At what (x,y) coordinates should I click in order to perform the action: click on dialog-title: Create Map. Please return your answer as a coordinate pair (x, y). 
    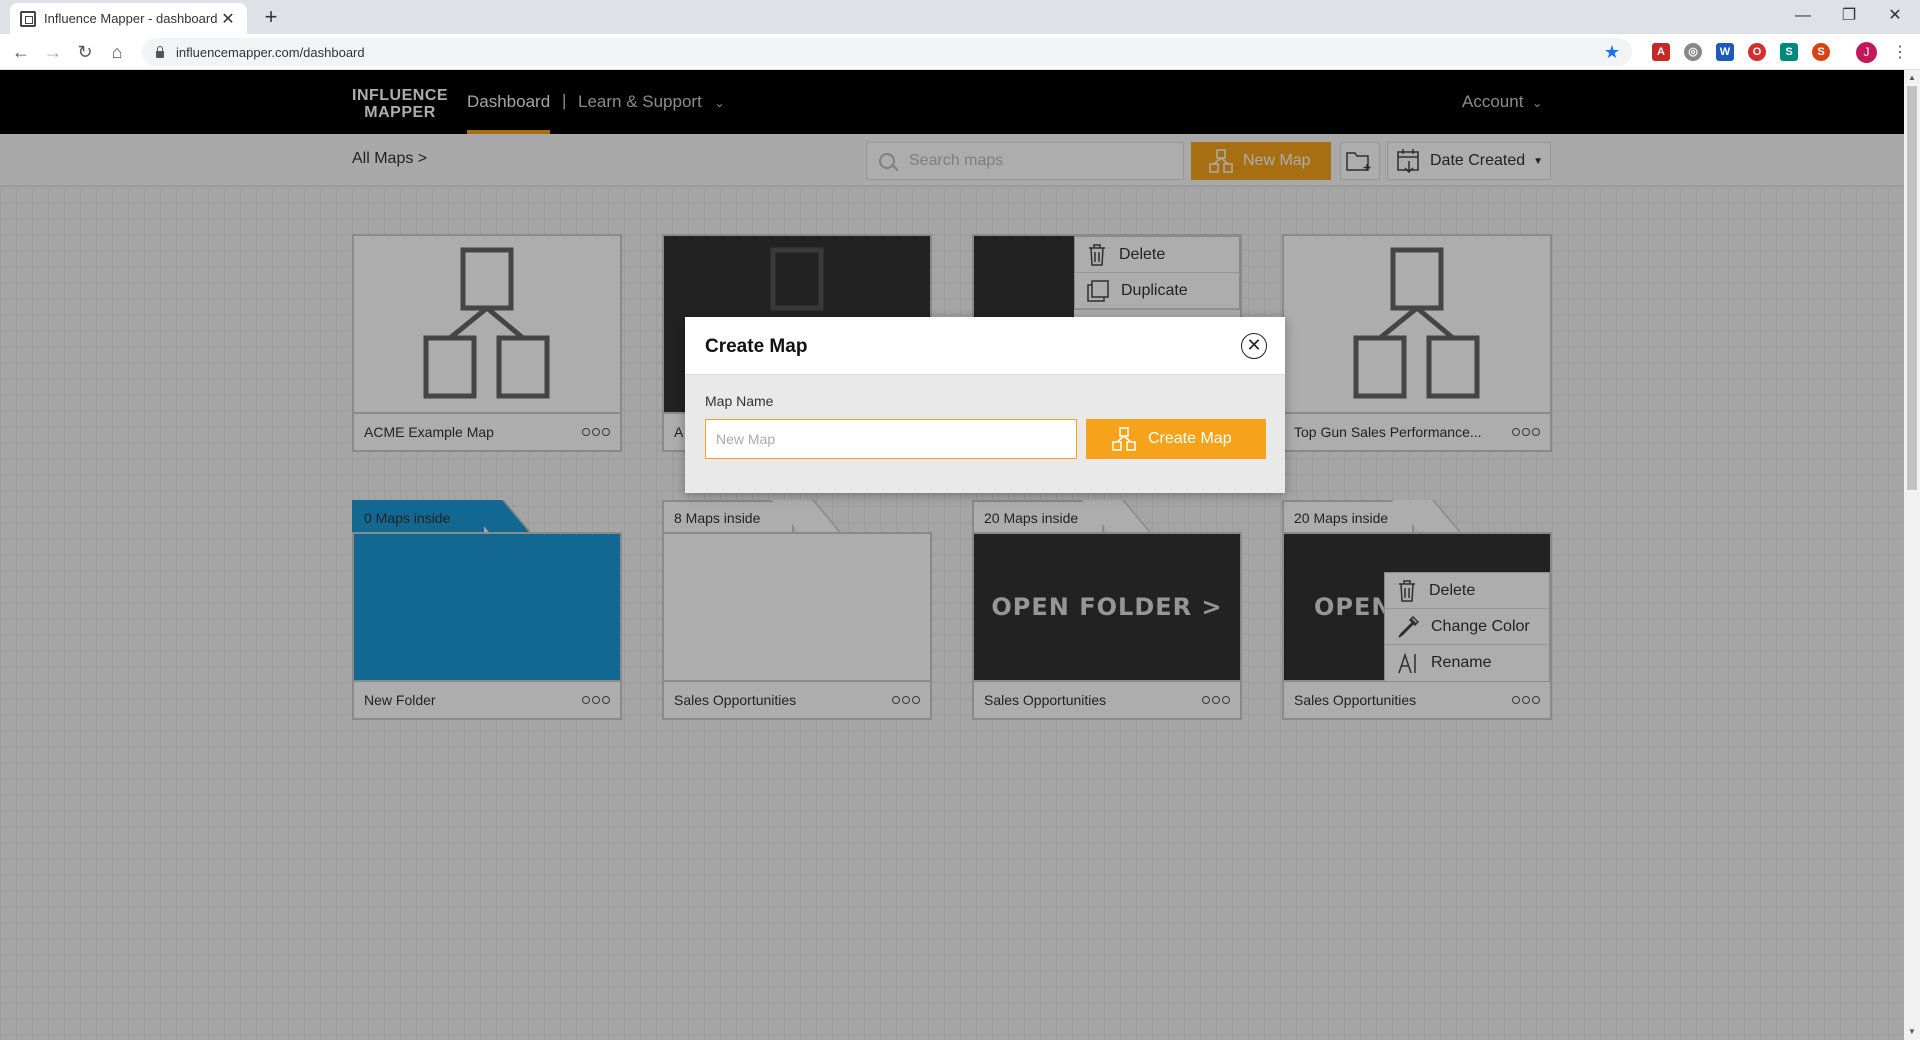
    Looking at the image, I should click on (756, 346).